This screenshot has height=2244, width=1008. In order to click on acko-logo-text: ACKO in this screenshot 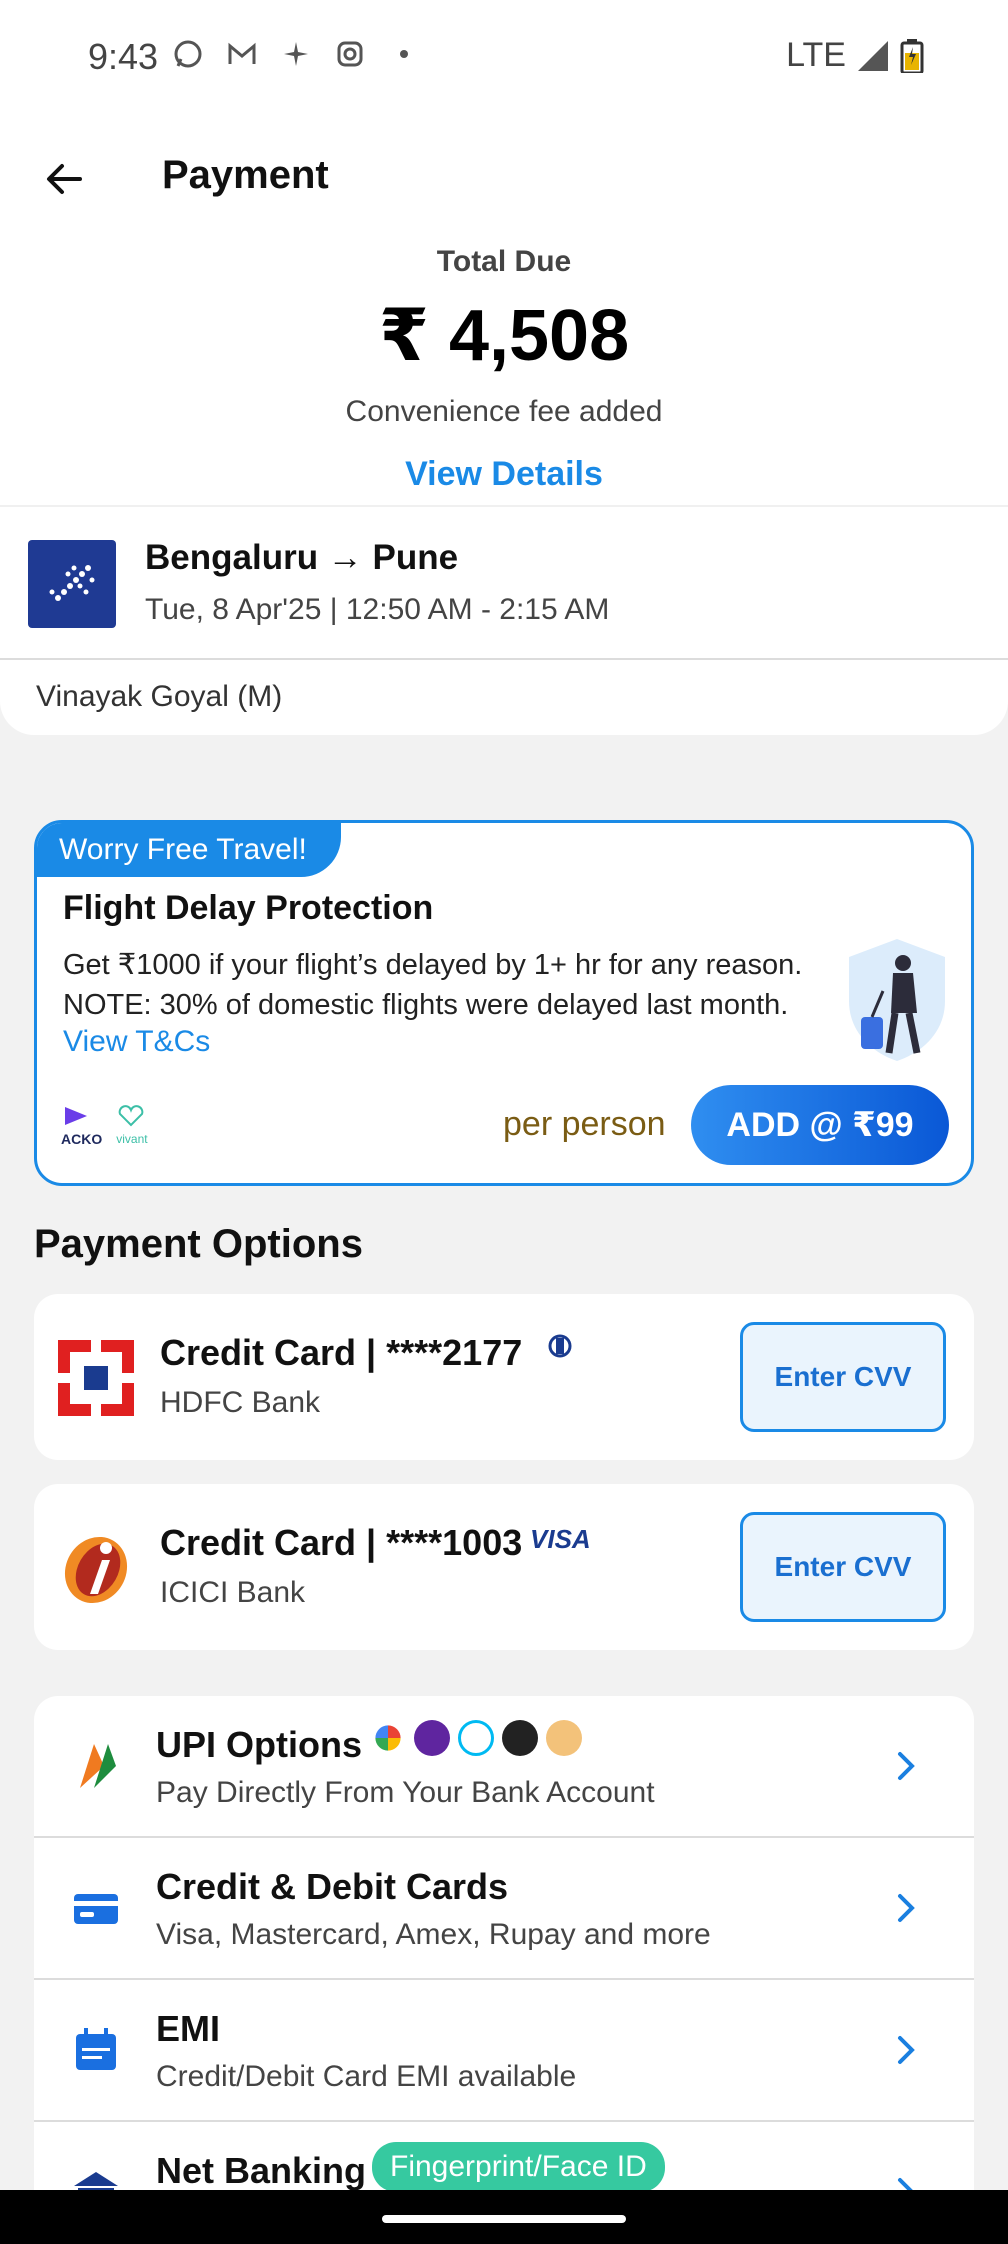, I will do `click(82, 1139)`.